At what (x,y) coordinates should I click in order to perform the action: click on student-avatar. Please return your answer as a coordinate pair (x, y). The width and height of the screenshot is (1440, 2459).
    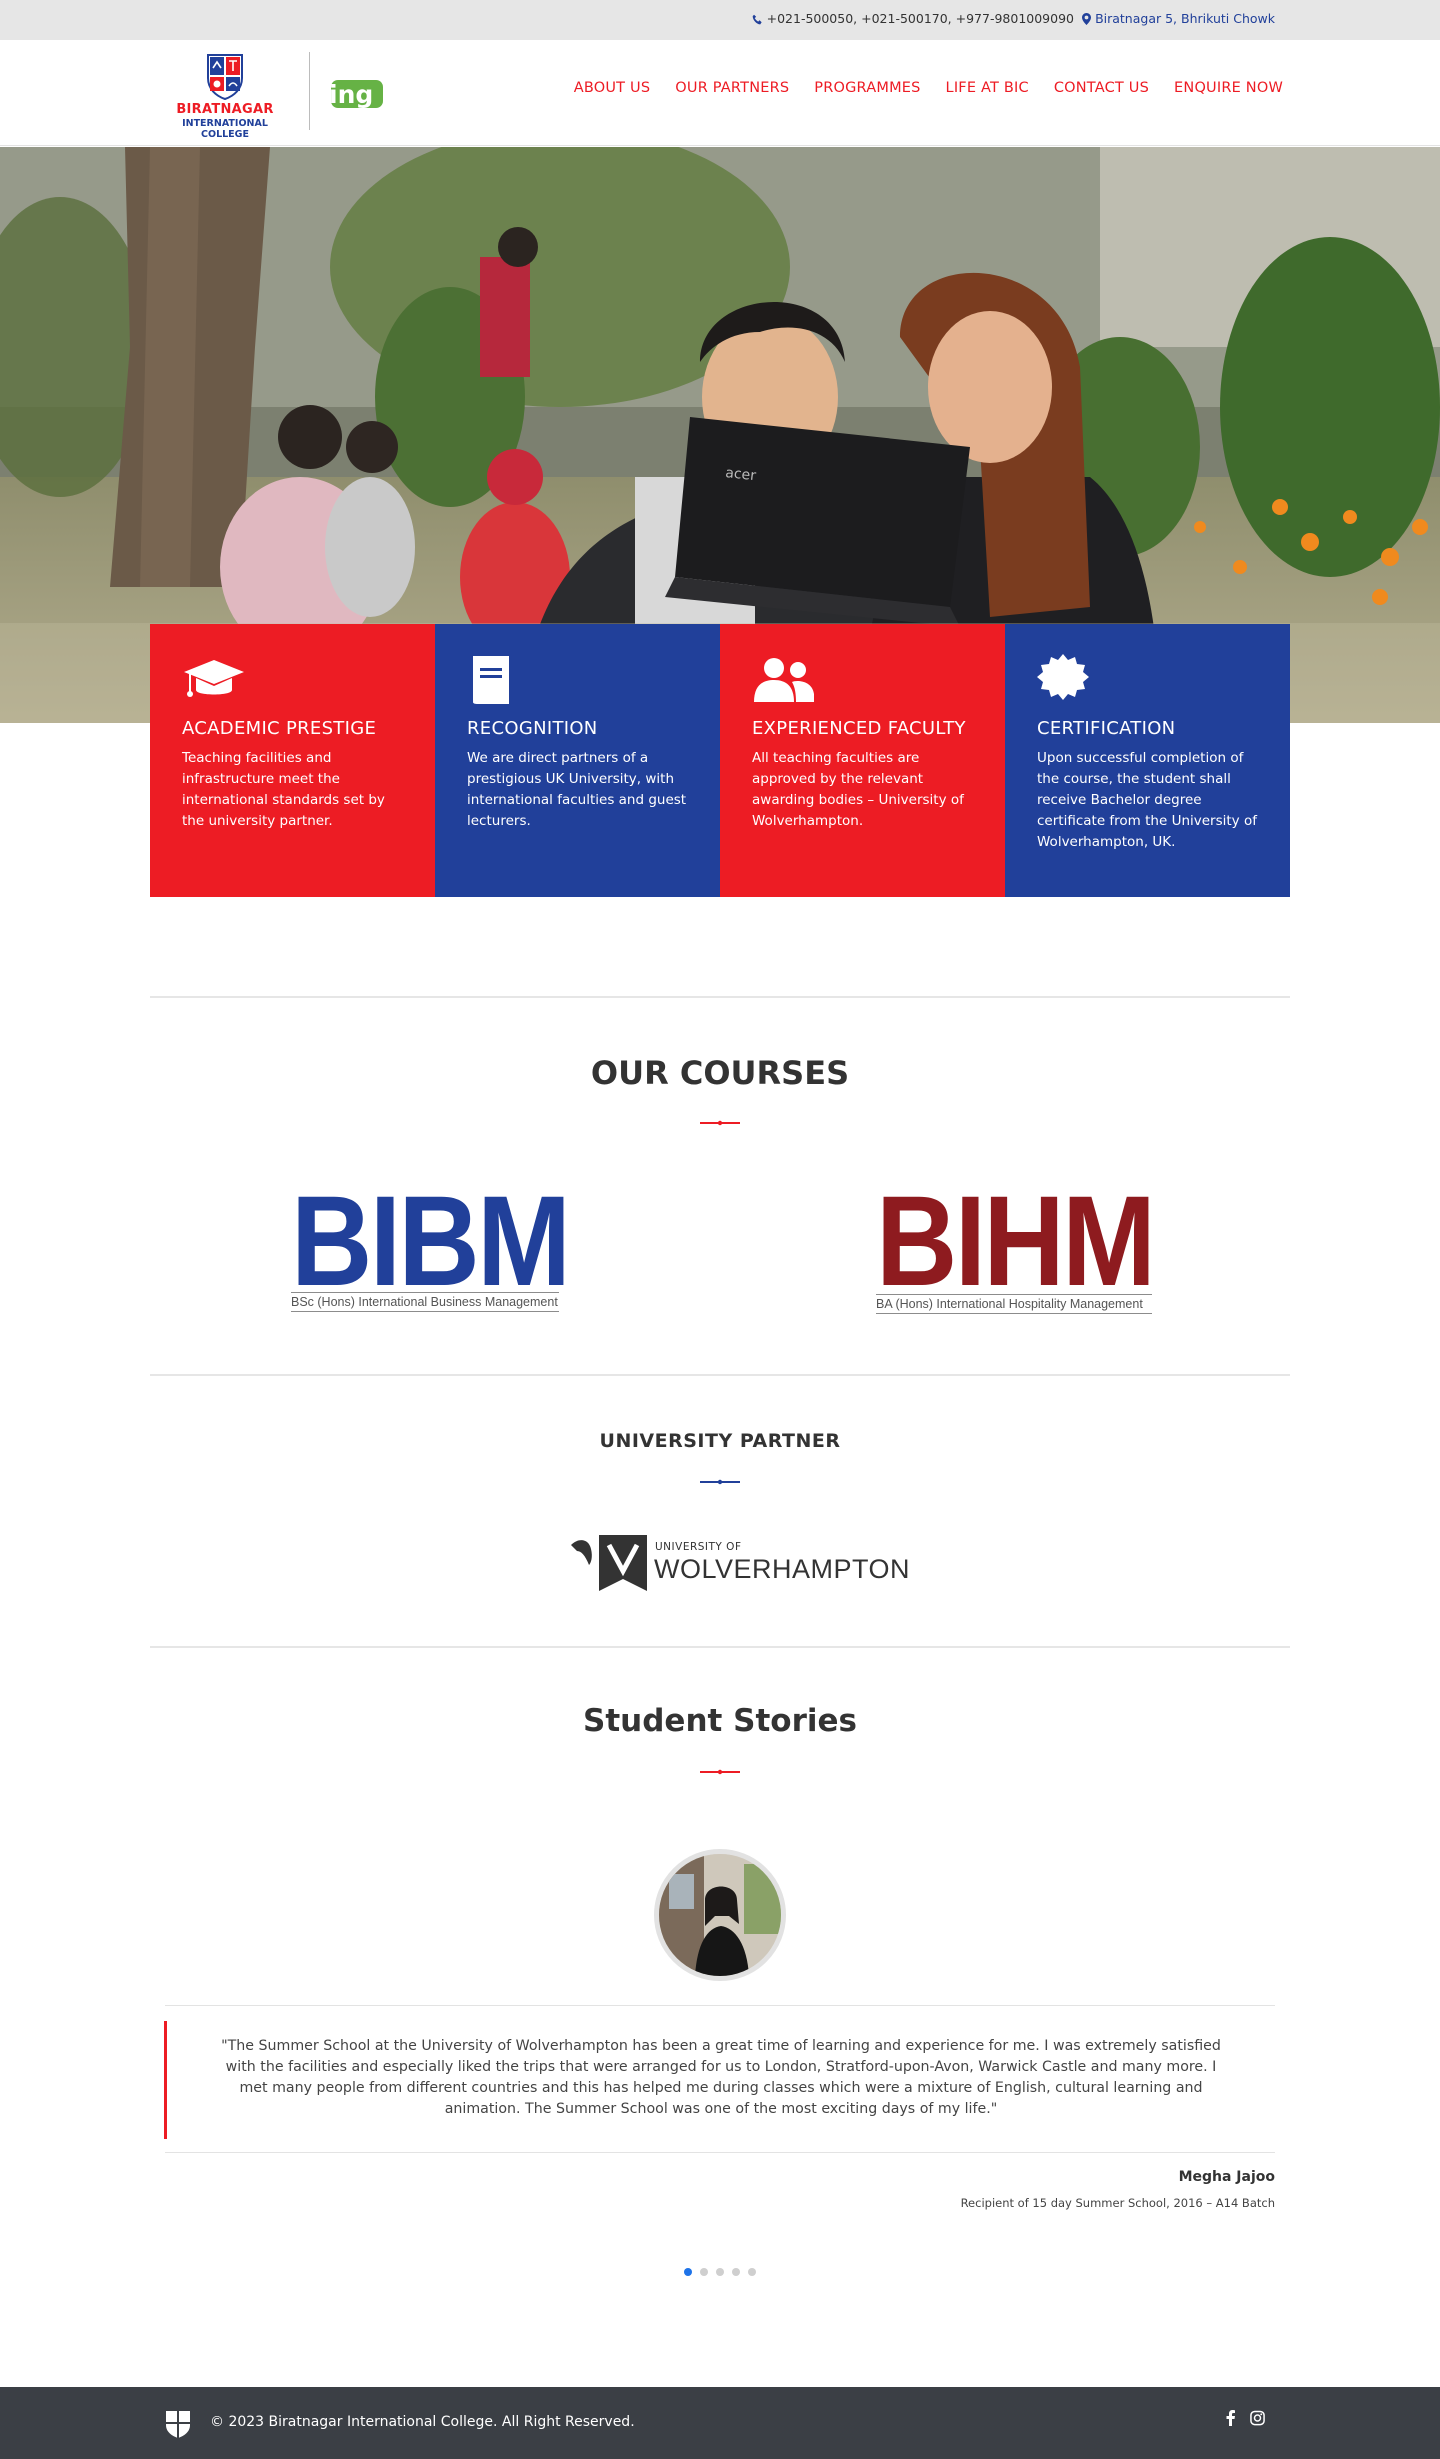
    Looking at the image, I should click on (720, 1915).